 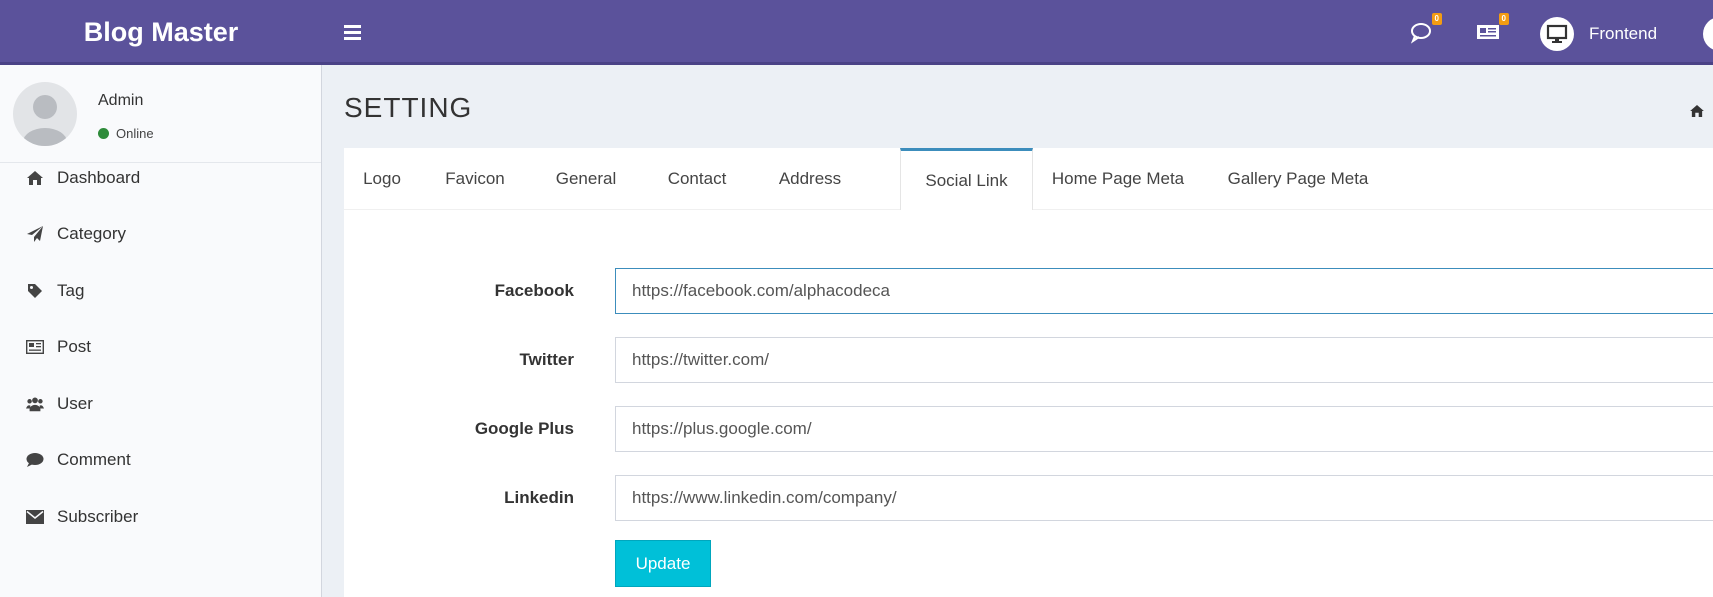 I want to click on update-button: Update, so click(x=663, y=563).